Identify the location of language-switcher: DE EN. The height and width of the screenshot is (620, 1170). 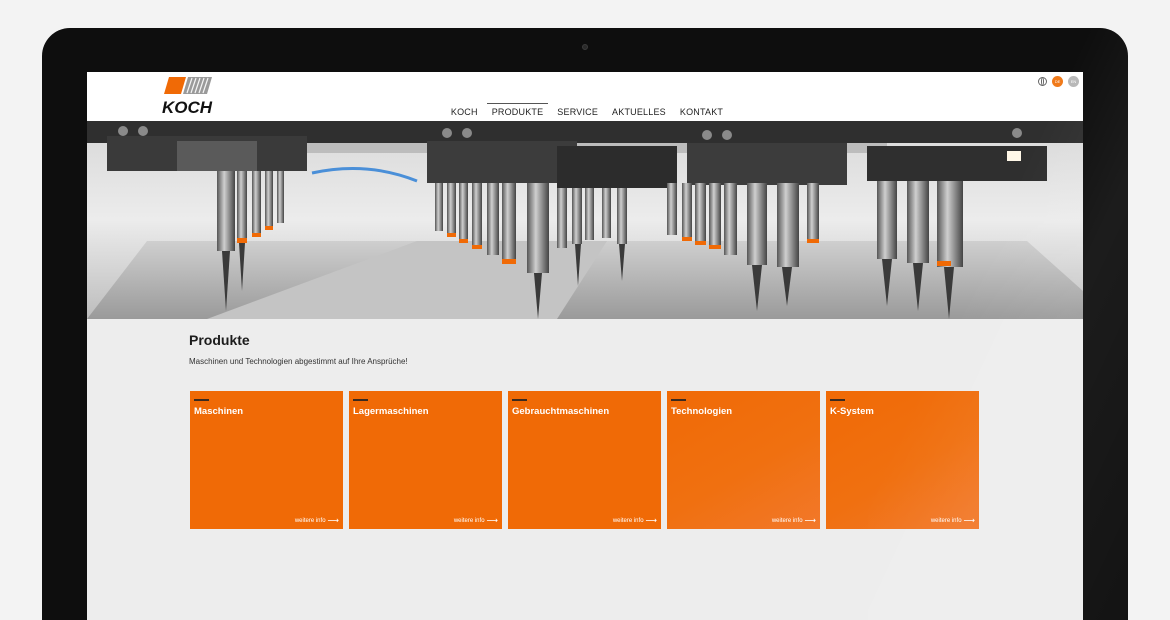
(1058, 81).